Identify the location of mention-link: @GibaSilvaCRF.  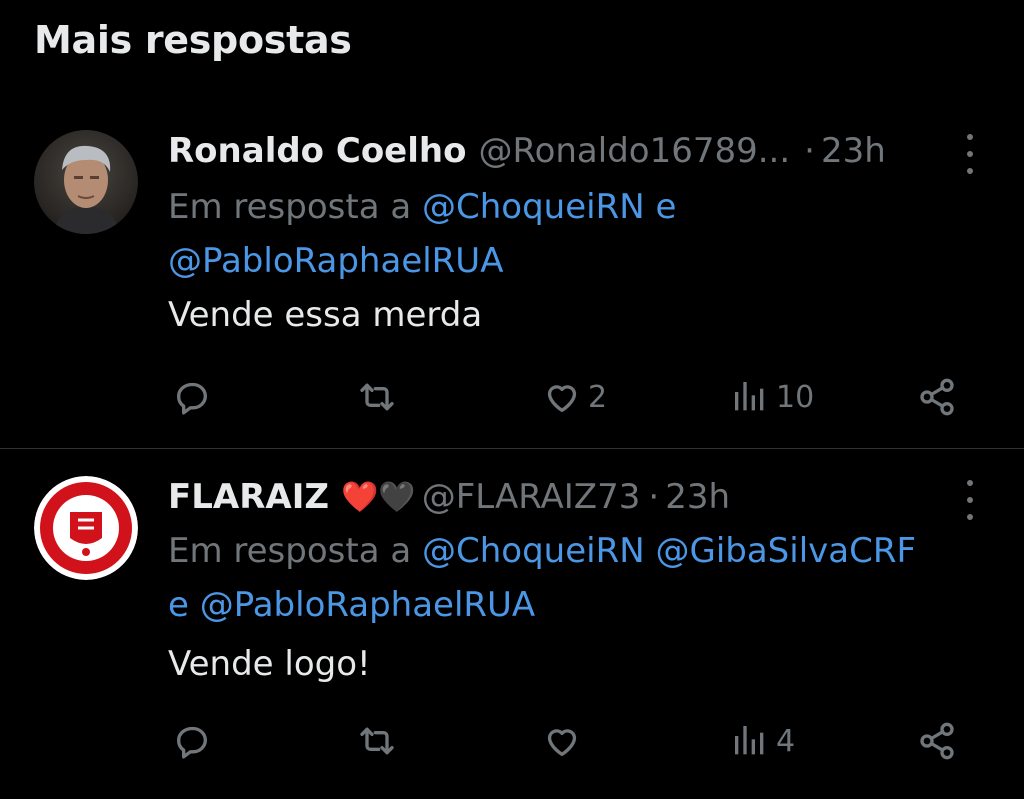
(785, 551).